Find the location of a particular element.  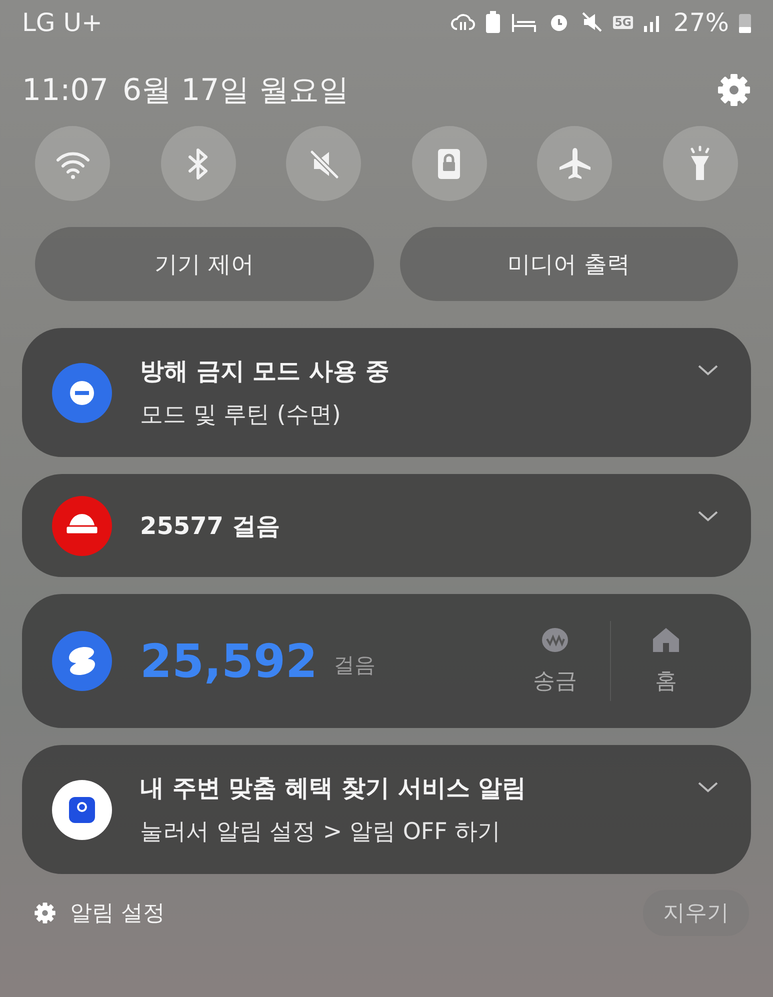

notification-card: 25577 걸음 is located at coordinates (386, 525).